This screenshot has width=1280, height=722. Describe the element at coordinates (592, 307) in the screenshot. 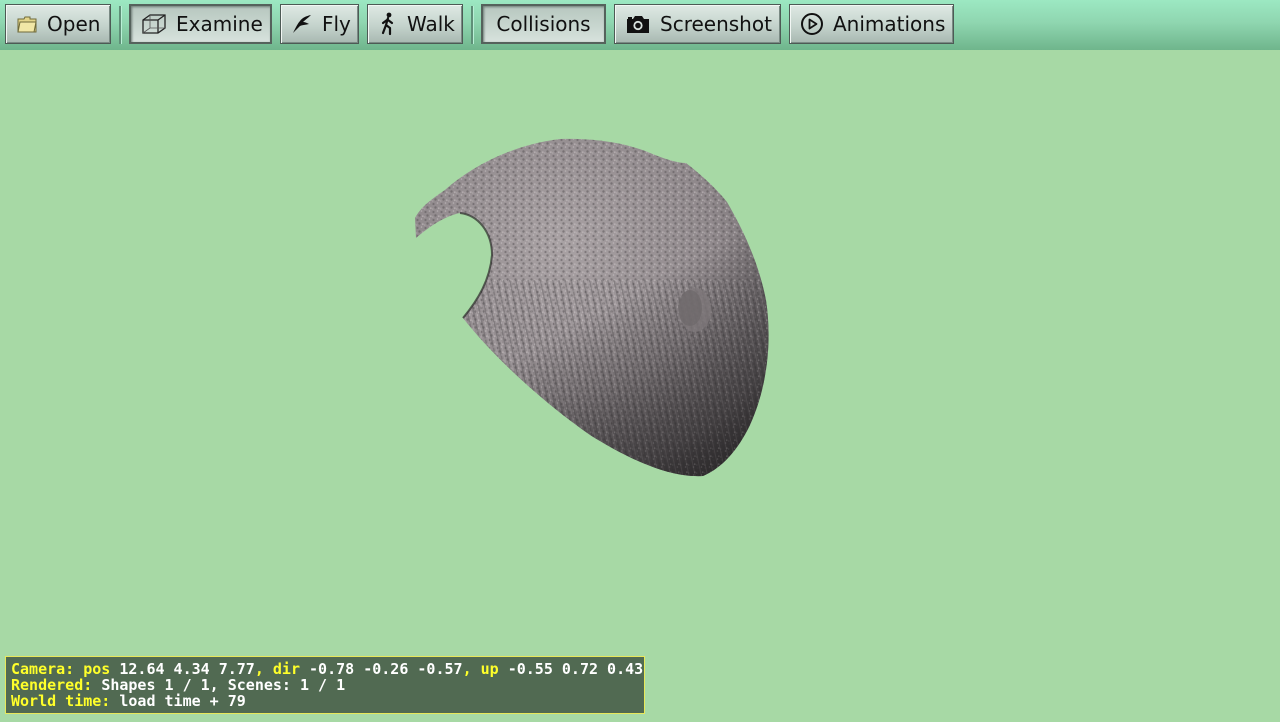

I see `rock-model` at that location.